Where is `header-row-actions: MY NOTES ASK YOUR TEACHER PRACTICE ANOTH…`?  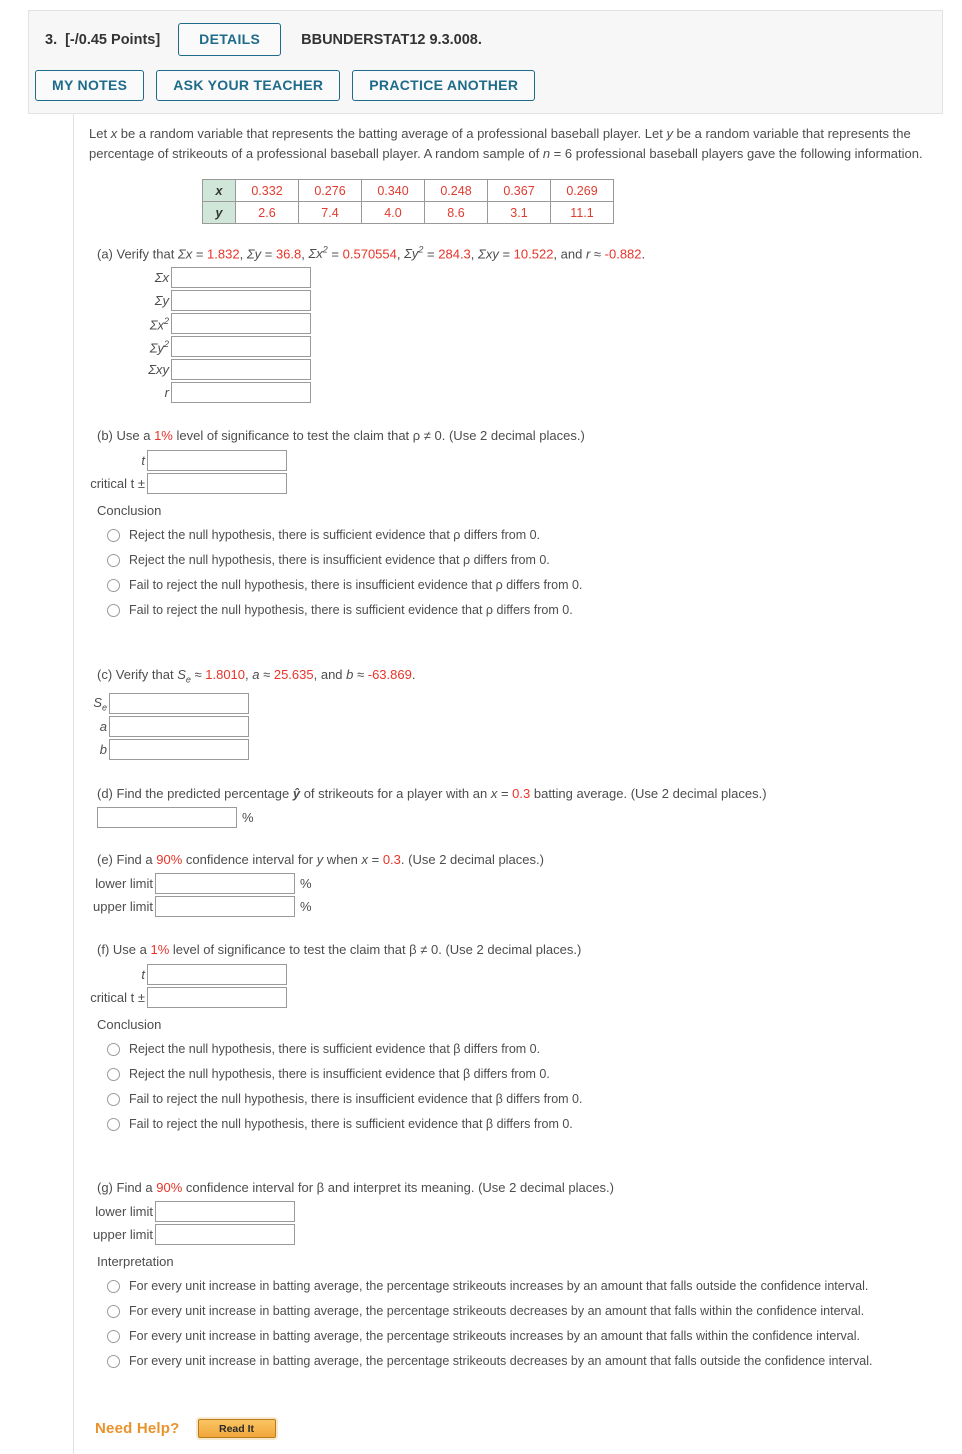
header-row-actions: MY NOTES ASK YOUR TEACHER PRACTICE ANOTH… is located at coordinates (285, 86).